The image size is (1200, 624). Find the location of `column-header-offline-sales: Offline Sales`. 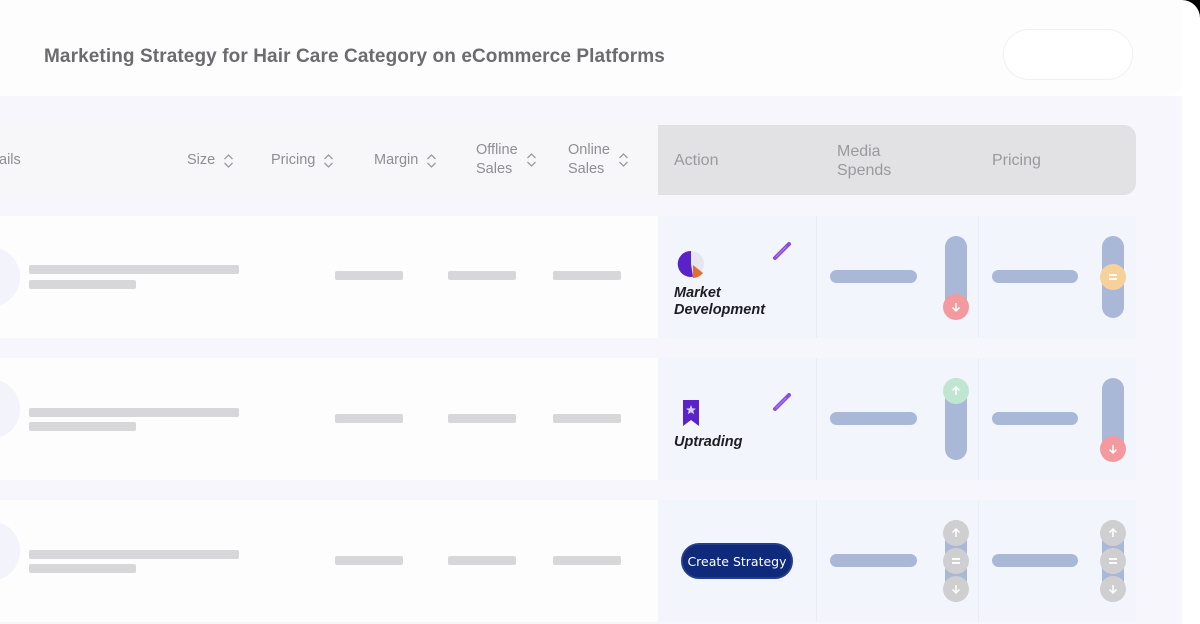

column-header-offline-sales: Offline Sales is located at coordinates (506, 160).